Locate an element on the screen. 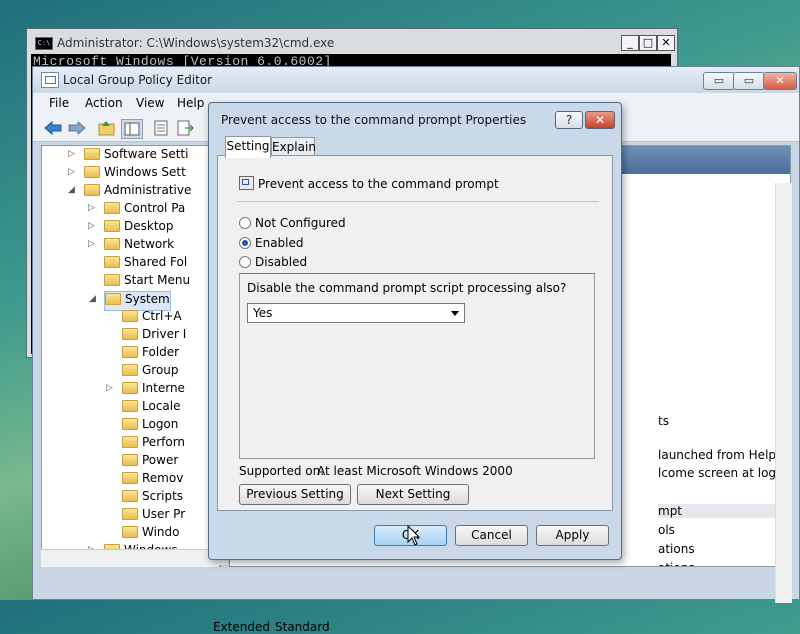 The height and width of the screenshot is (634, 800). back-arrow-icon is located at coordinates (53, 128).